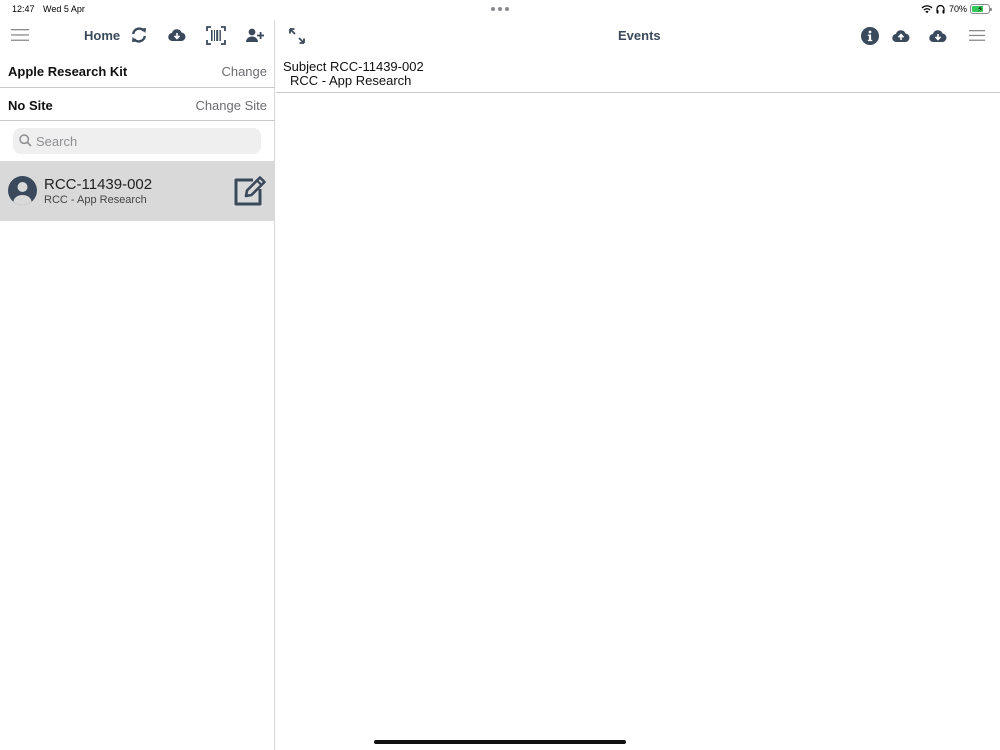 The height and width of the screenshot is (750, 1000). Describe the element at coordinates (23, 9) in the screenshot. I see `status-time: 12:47` at that location.